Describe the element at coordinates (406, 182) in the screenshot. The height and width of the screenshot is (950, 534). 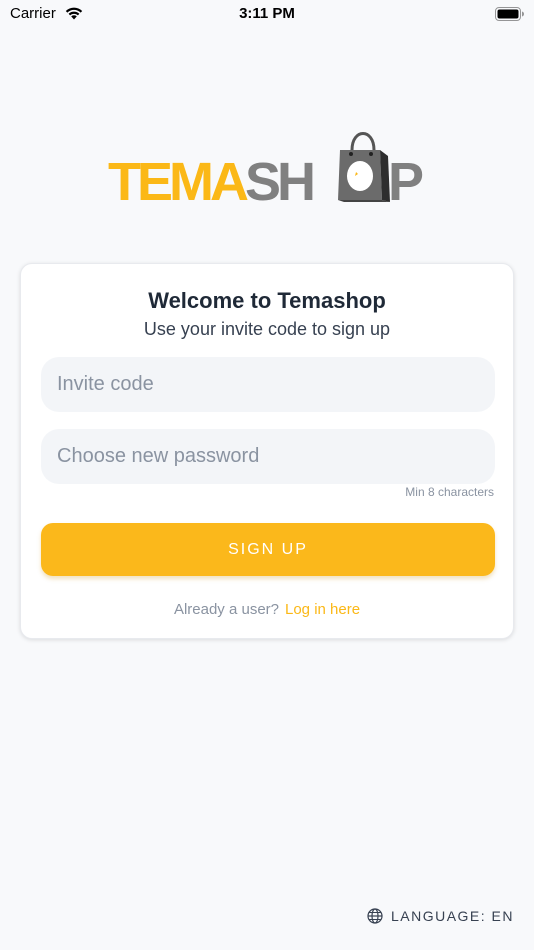
I see `logo-p: P` at that location.